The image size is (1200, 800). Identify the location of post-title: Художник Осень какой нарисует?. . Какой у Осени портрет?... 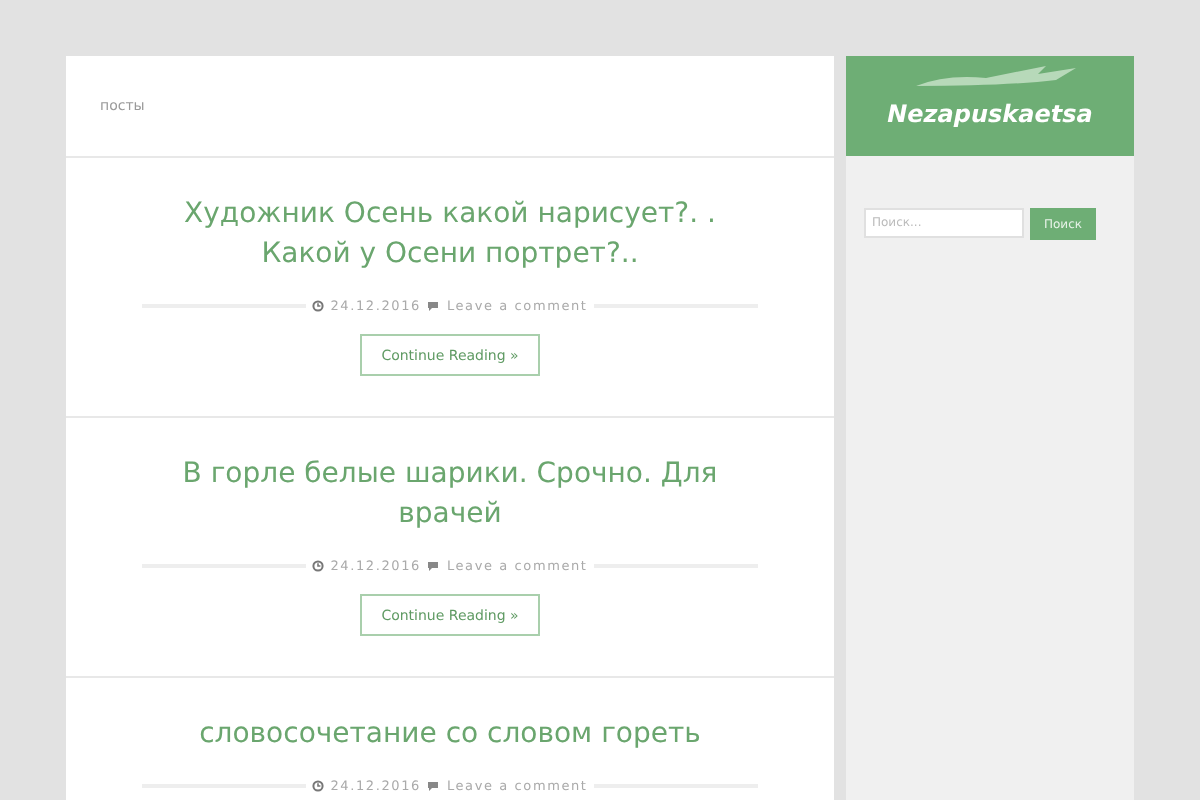
(450, 230).